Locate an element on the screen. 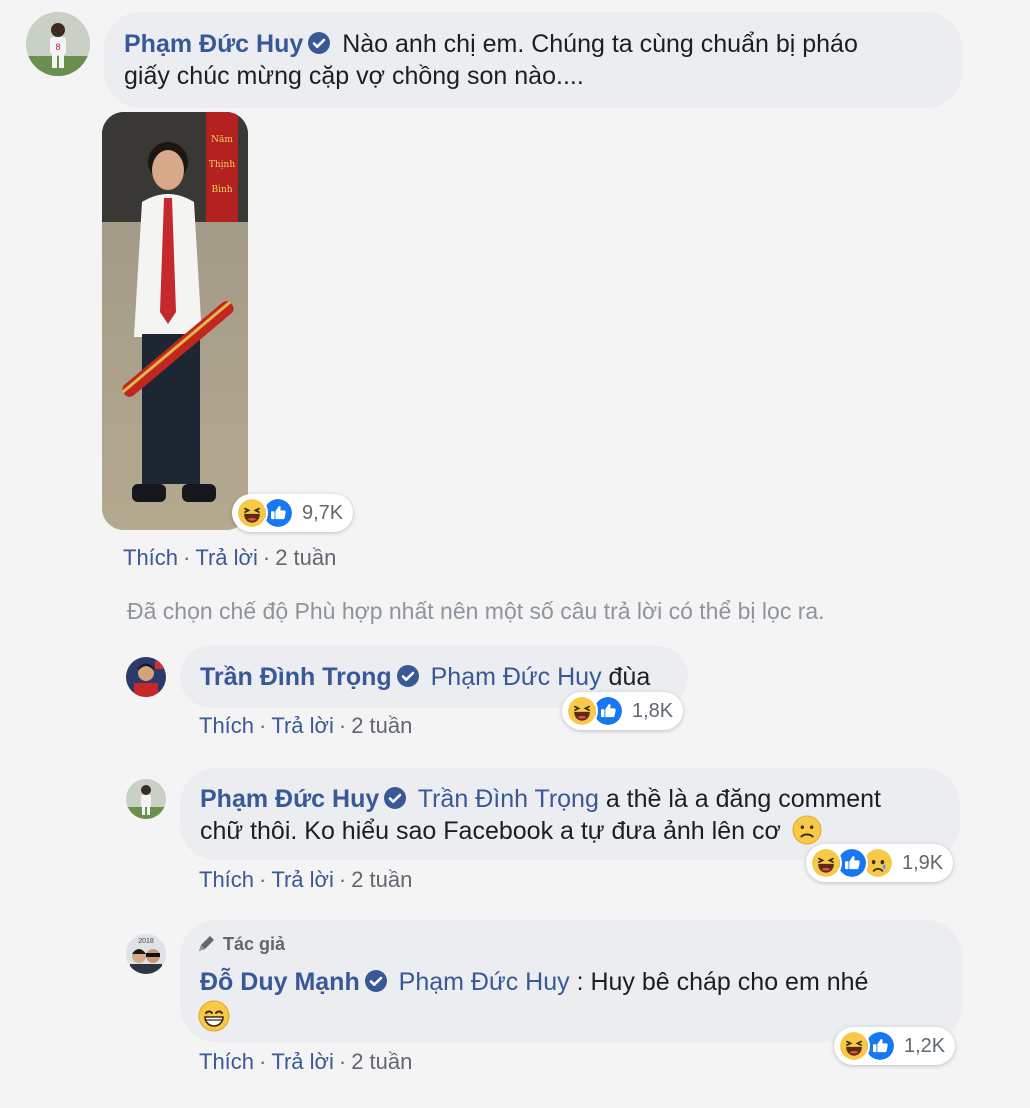 Image resolution: width=1030 pixels, height=1108 pixels. svg-text: Bình is located at coordinates (221, 189).